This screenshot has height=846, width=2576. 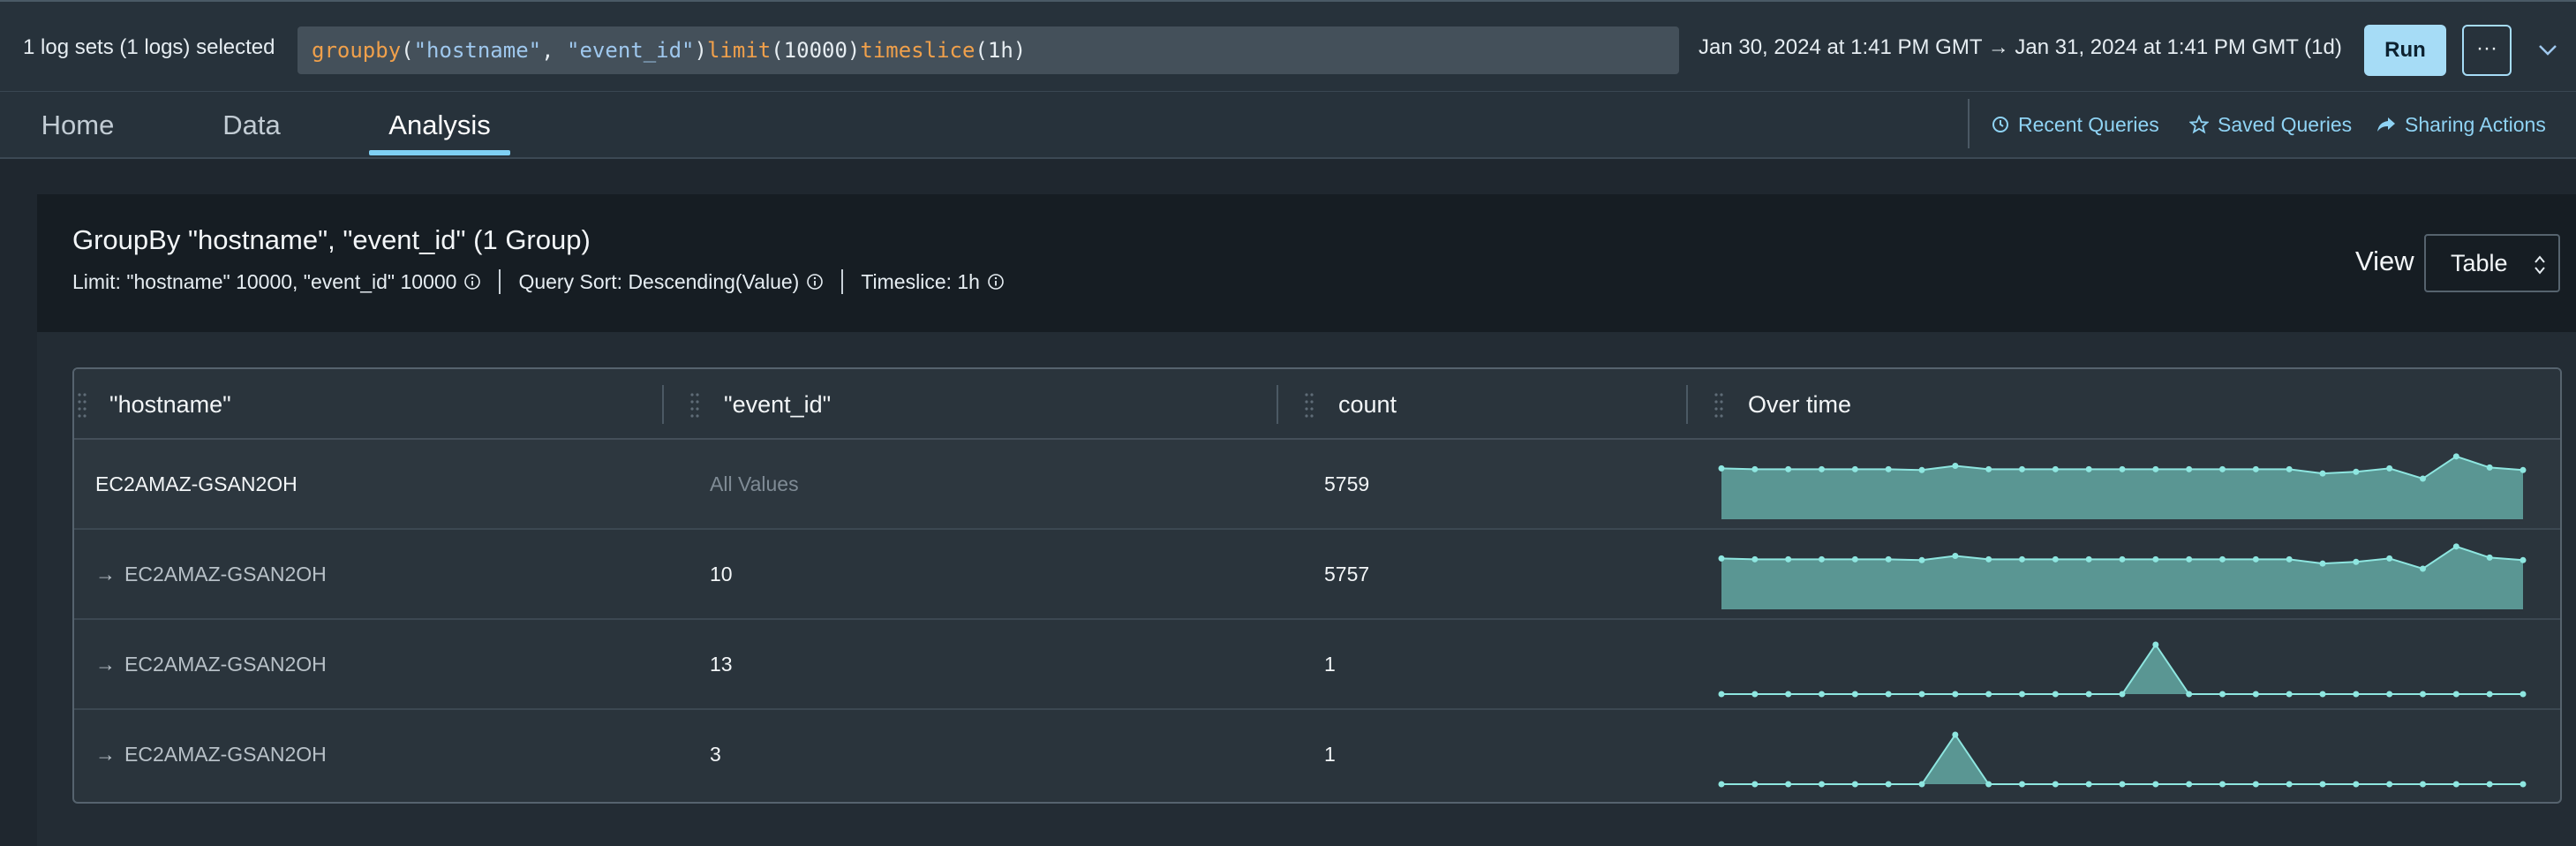 I want to click on event-id-cell: All Values, so click(x=755, y=483).